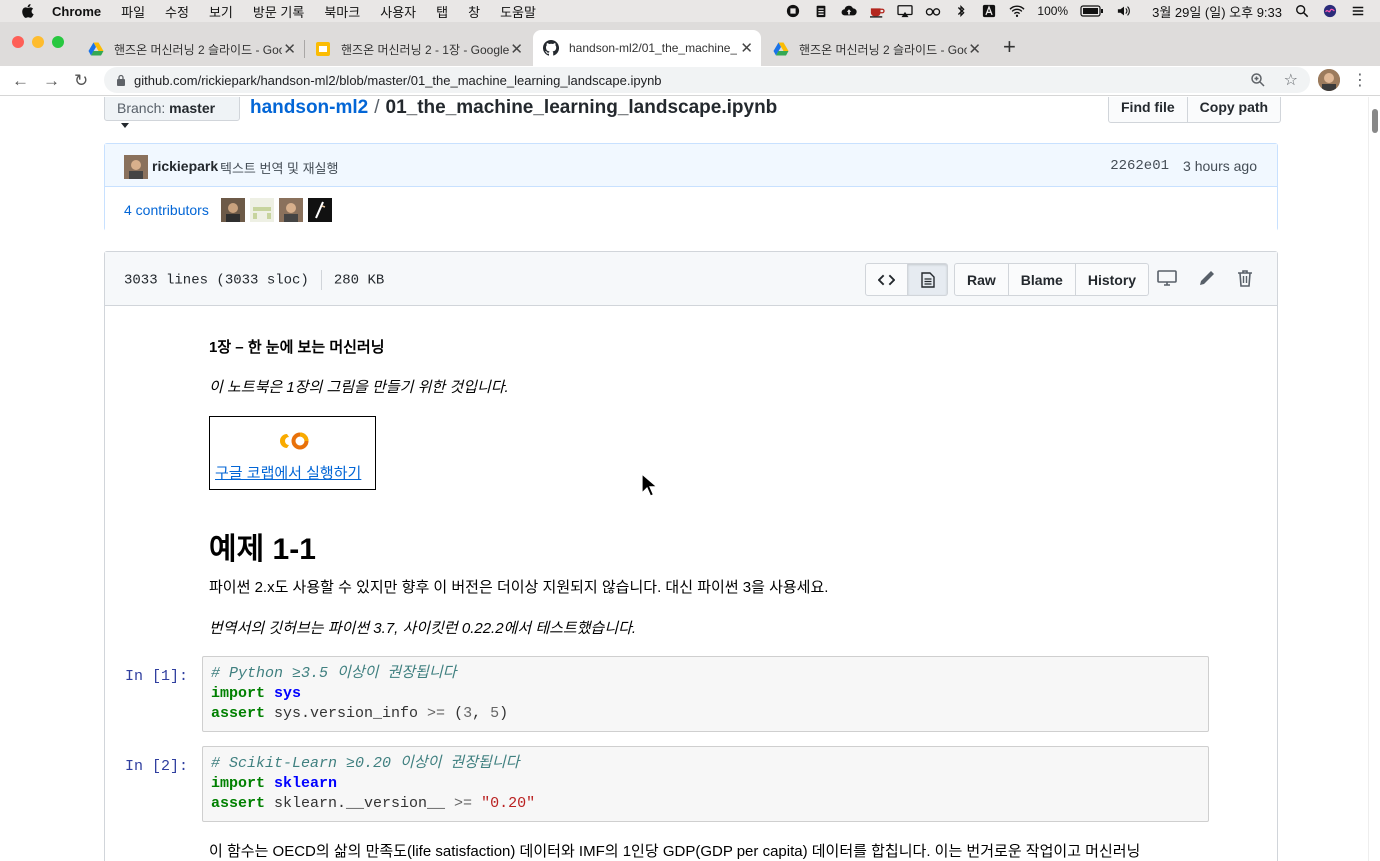 This screenshot has width=1380, height=861. Describe the element at coordinates (876, 49) in the screenshot. I see `tab-slides-2: 핸즈온 머신러닝 2 슬라이드 - Googl ✕` at that location.